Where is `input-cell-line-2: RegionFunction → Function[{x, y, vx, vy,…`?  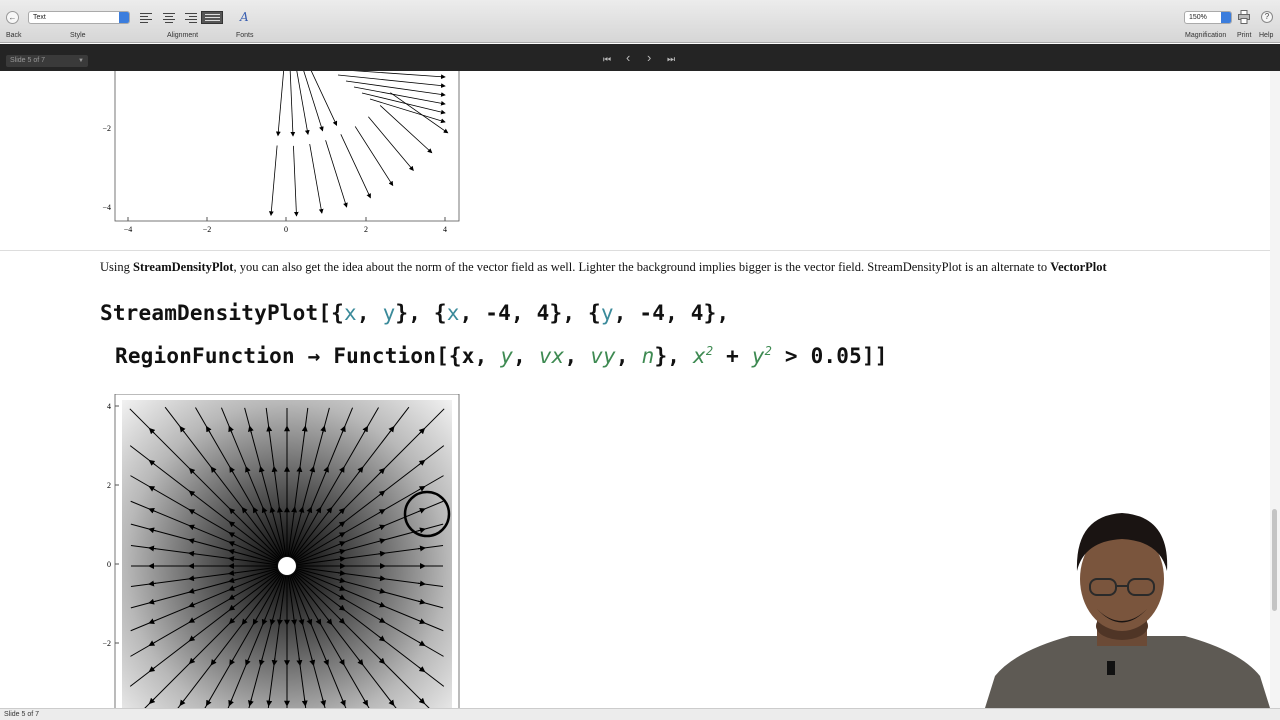
input-cell-line-2: RegionFunction → Function[{x, y, vx, vy,… is located at coordinates (501, 356).